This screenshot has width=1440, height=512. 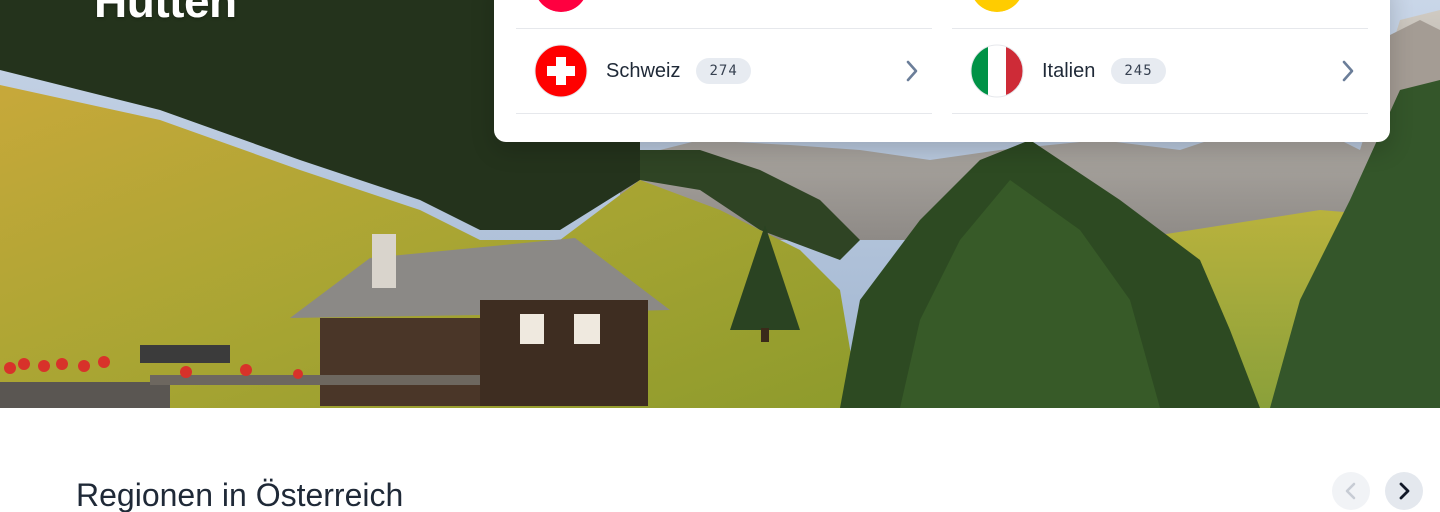 What do you see at coordinates (997, 71) in the screenshot?
I see `italy-flag-icon` at bounding box center [997, 71].